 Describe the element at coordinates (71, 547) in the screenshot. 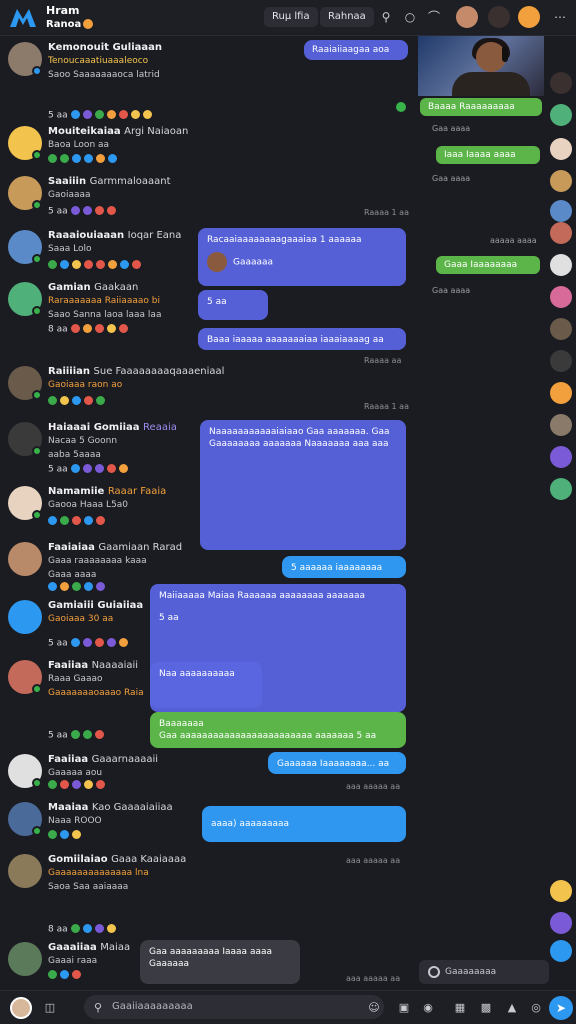

I see `entry-name-text: Faaiaiaa` at that location.